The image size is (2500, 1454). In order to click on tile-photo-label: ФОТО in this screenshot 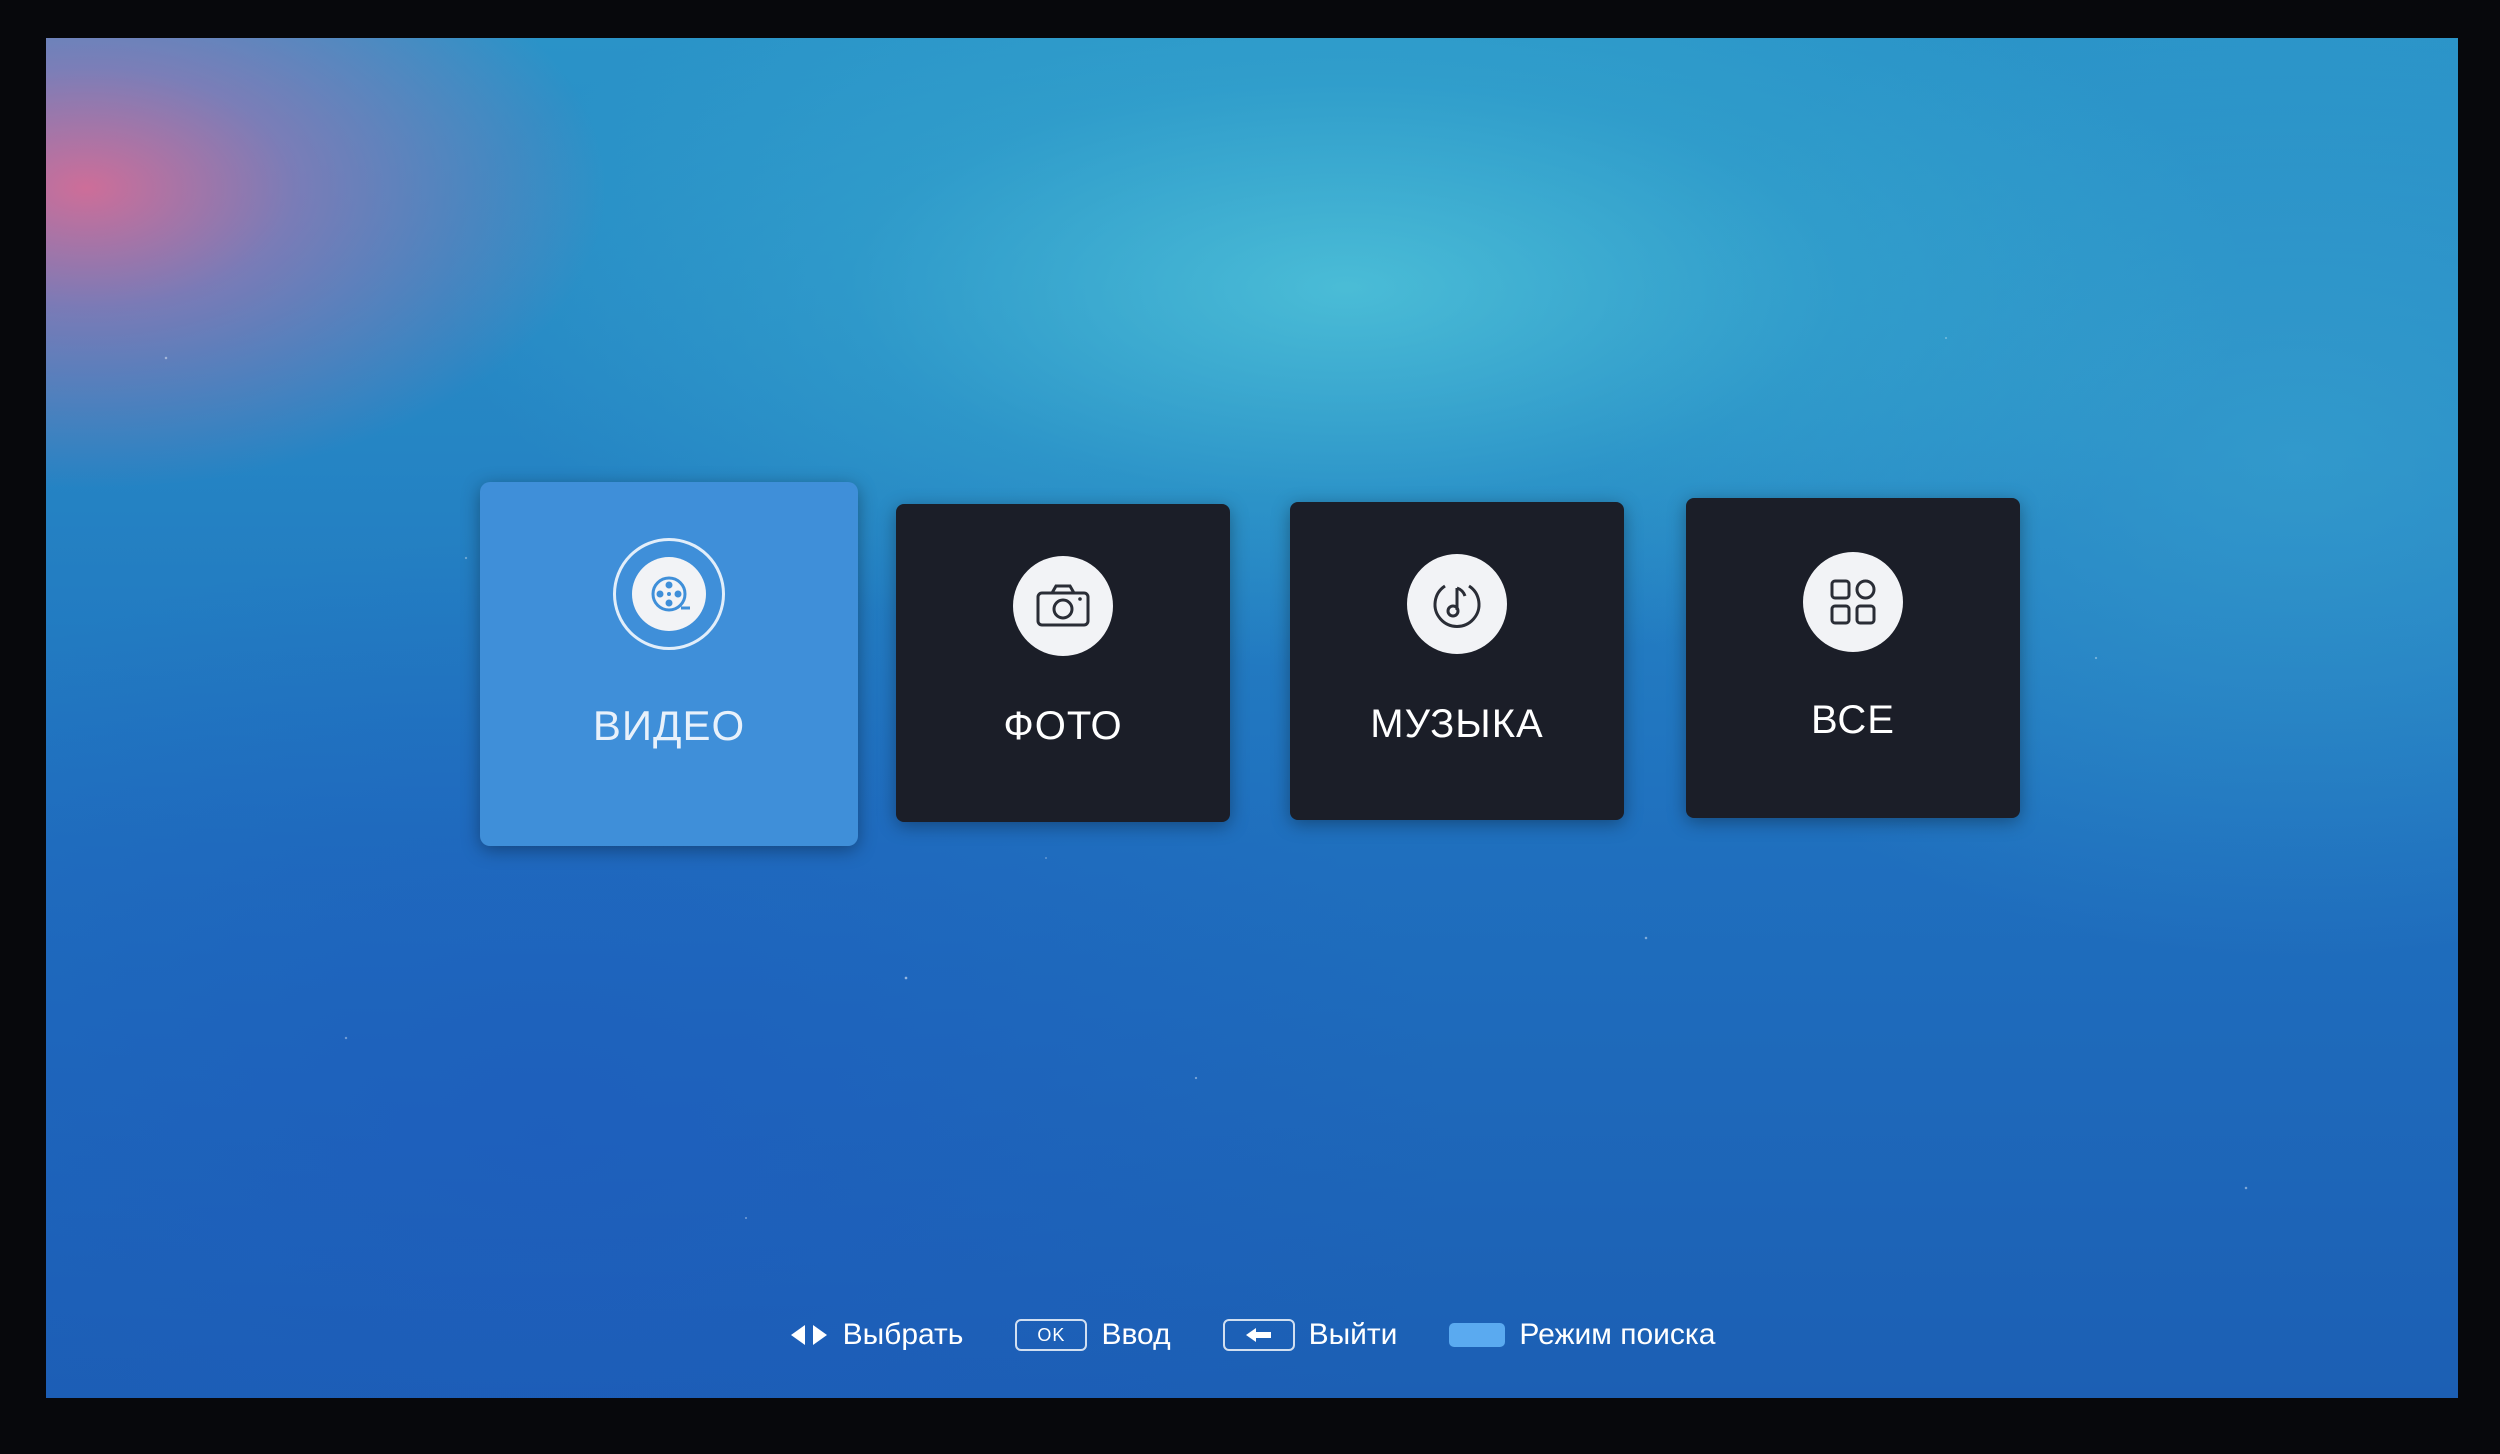, I will do `click(1063, 726)`.